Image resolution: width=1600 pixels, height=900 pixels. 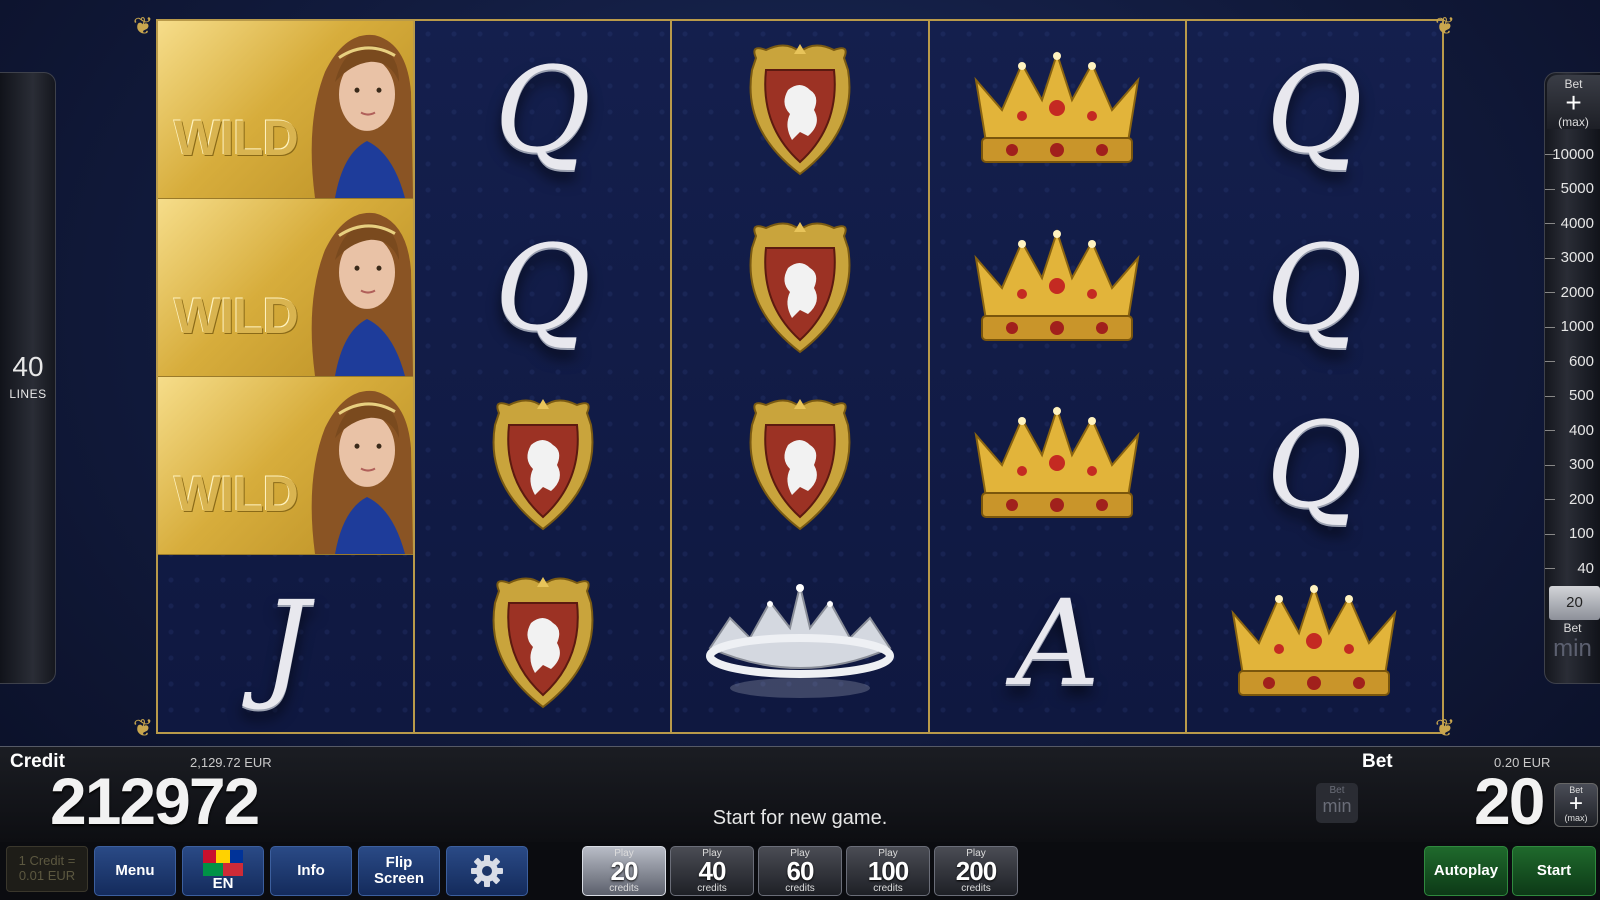 I want to click on reel-4: A, so click(x=1058, y=376).